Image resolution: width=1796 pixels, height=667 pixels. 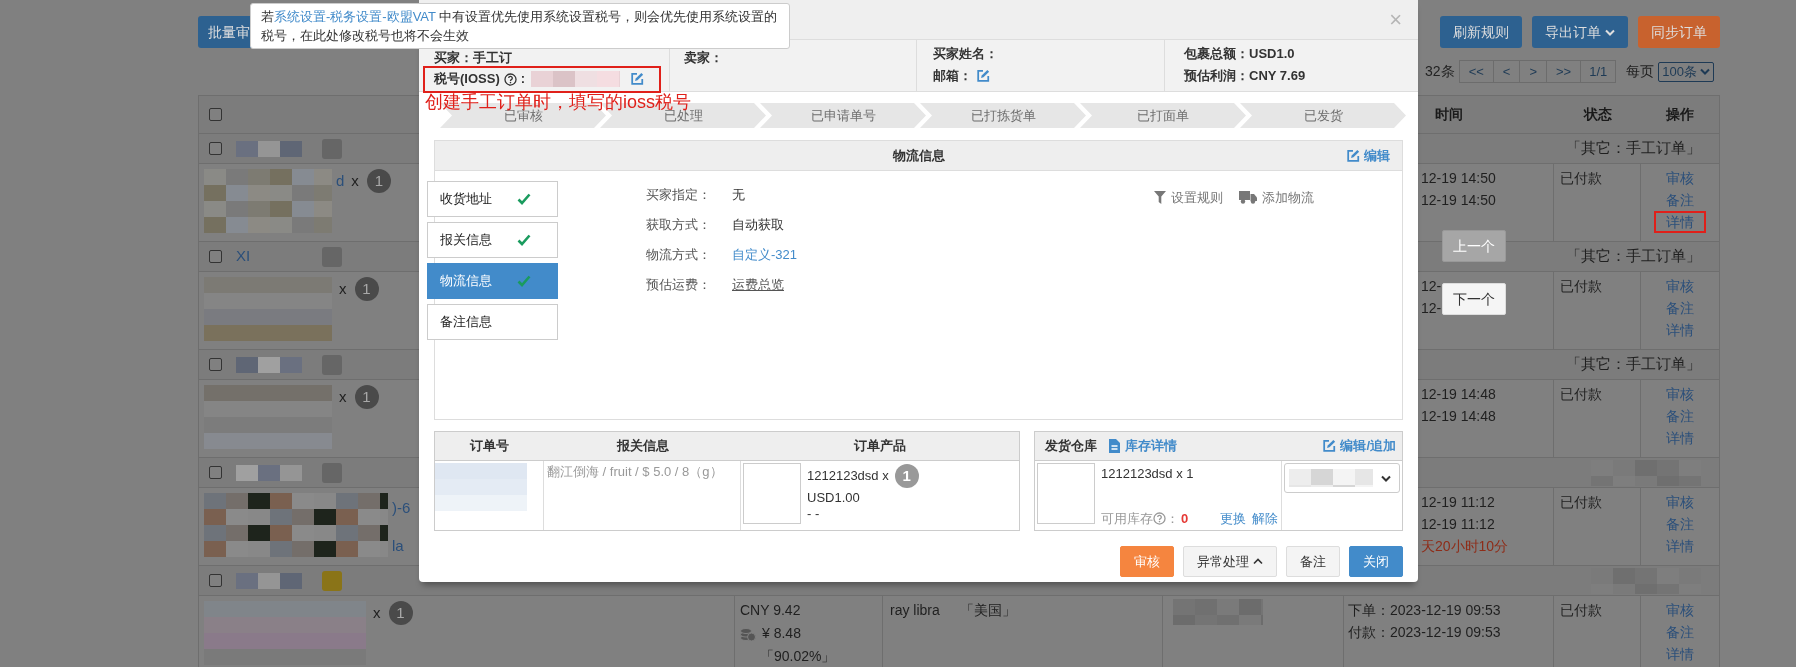 I want to click on per-page-select: 100条, so click(x=1686, y=71).